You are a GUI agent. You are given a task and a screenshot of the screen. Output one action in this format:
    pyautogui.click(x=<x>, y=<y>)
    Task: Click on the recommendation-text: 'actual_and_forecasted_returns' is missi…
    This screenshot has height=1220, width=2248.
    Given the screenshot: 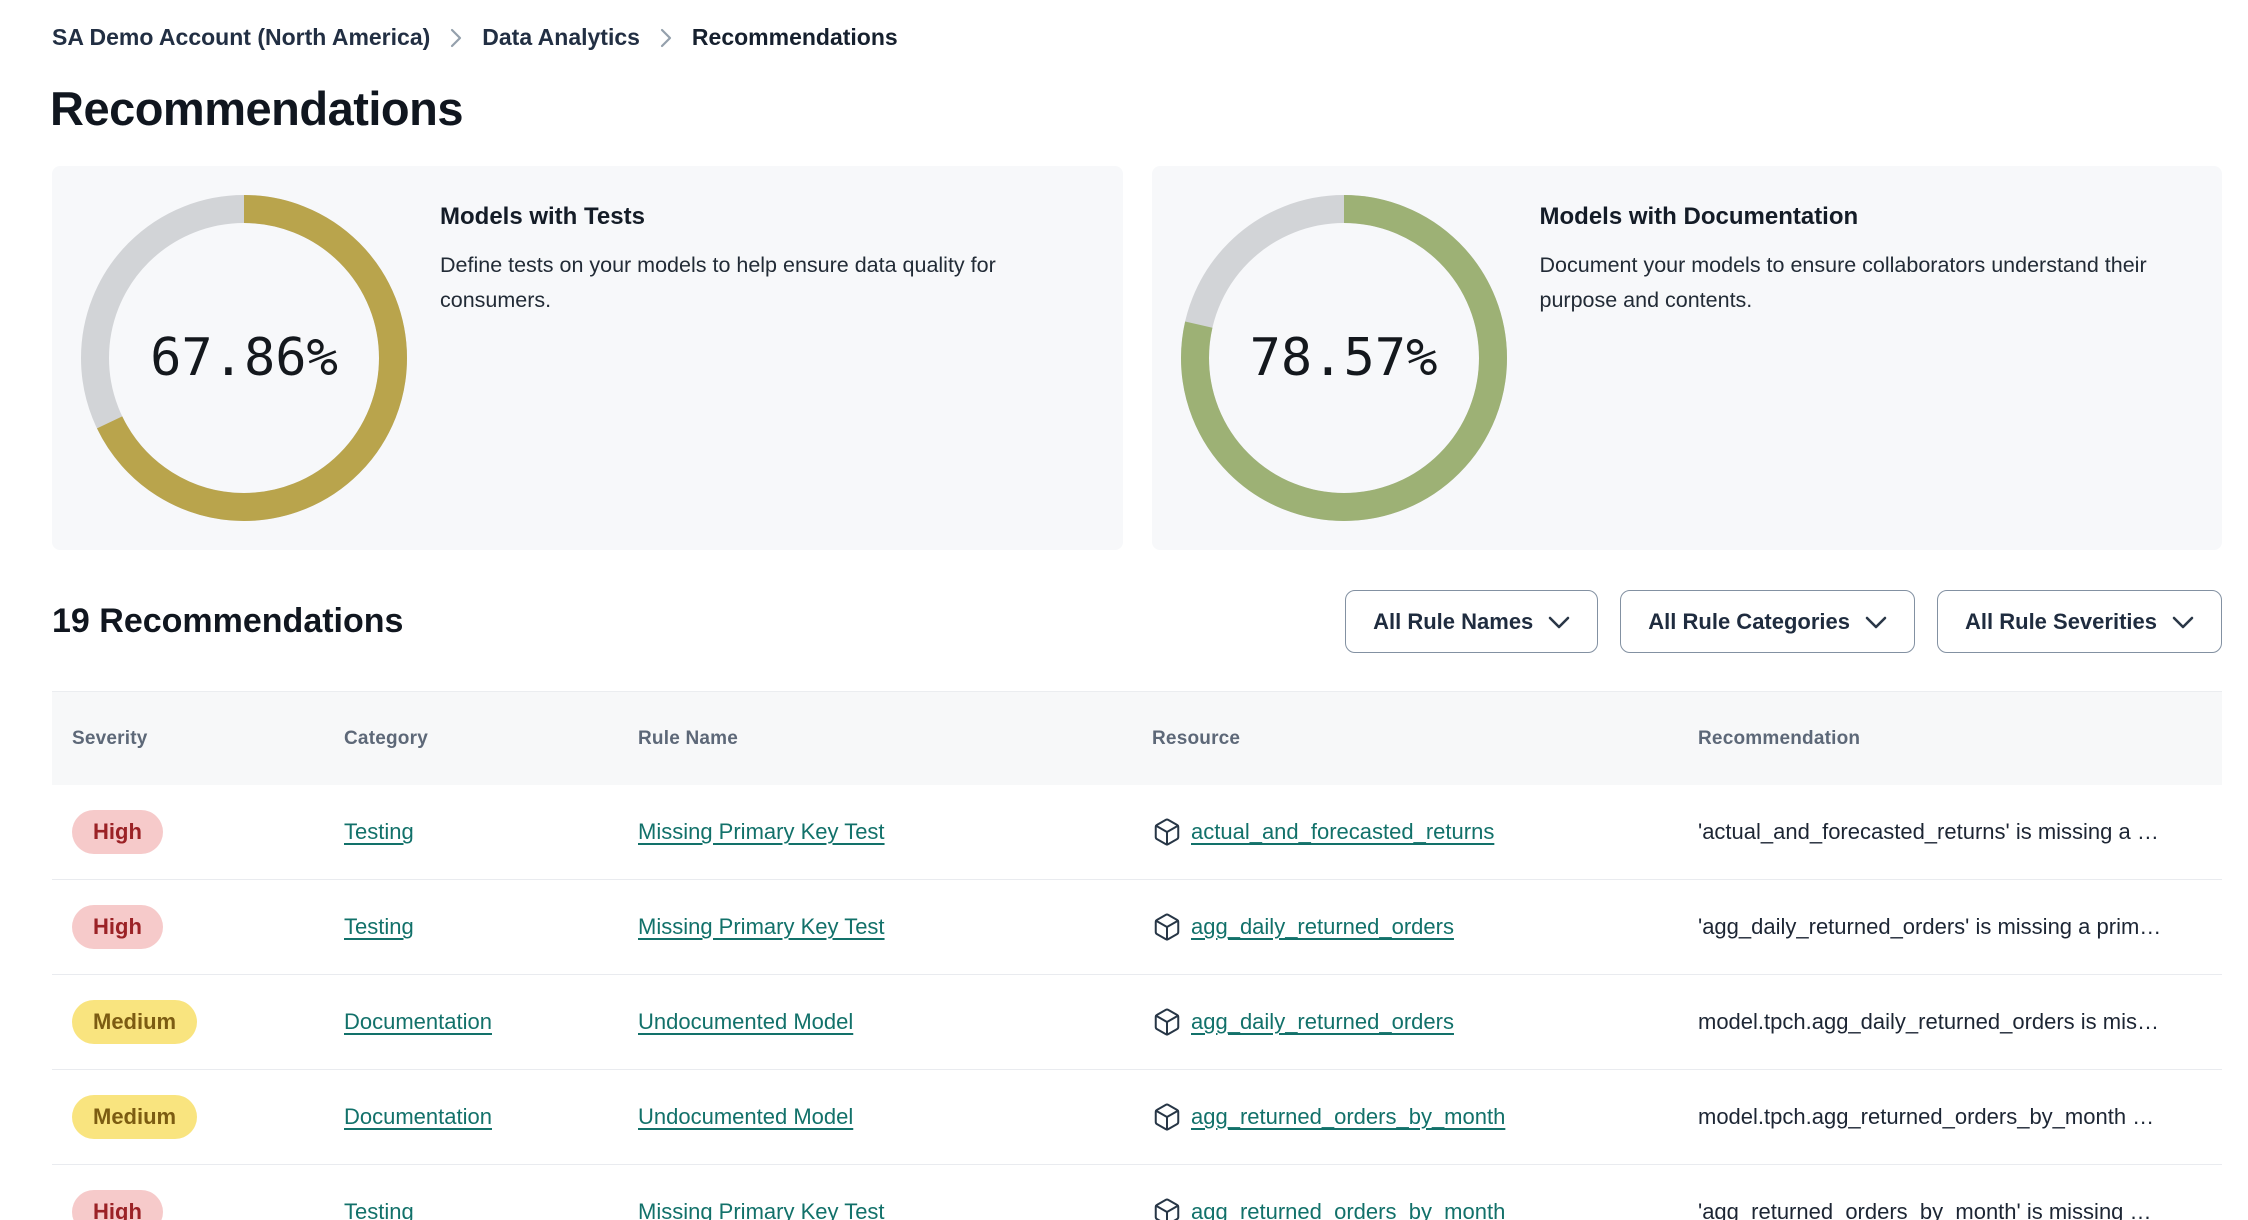 What is the action you would take?
    pyautogui.click(x=1928, y=831)
    